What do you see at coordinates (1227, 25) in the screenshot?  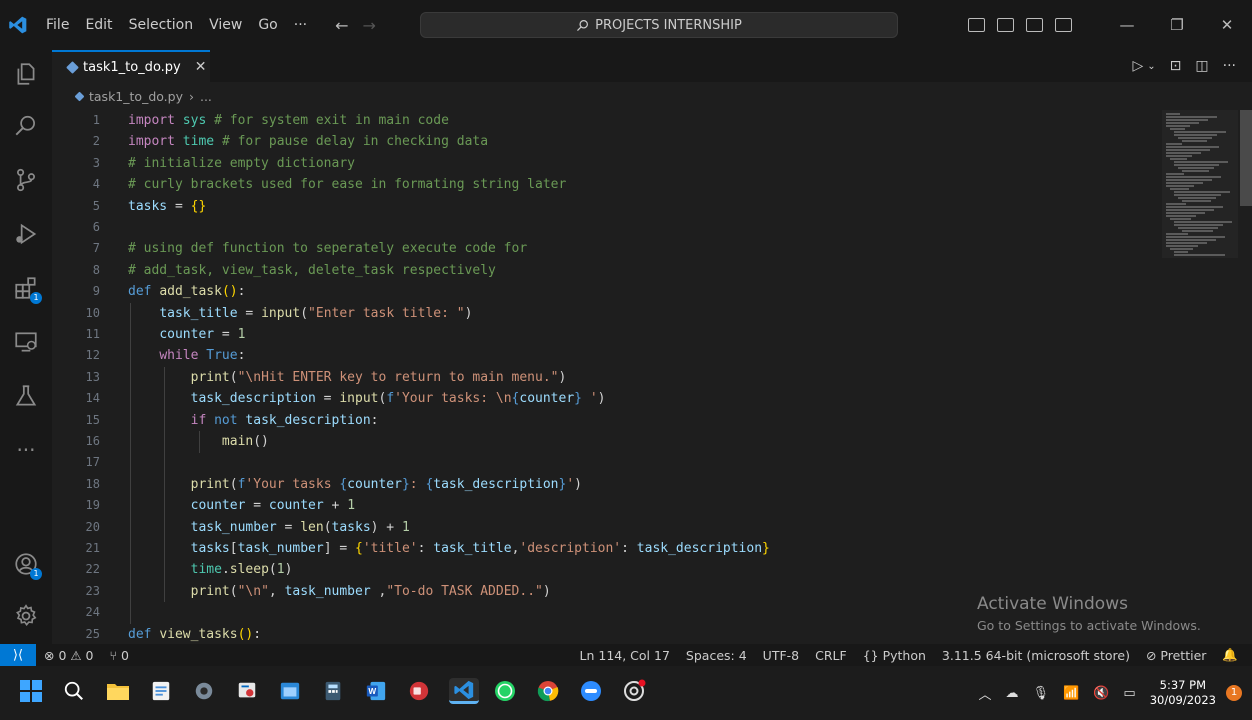 I see `close-window-button: ✕` at bounding box center [1227, 25].